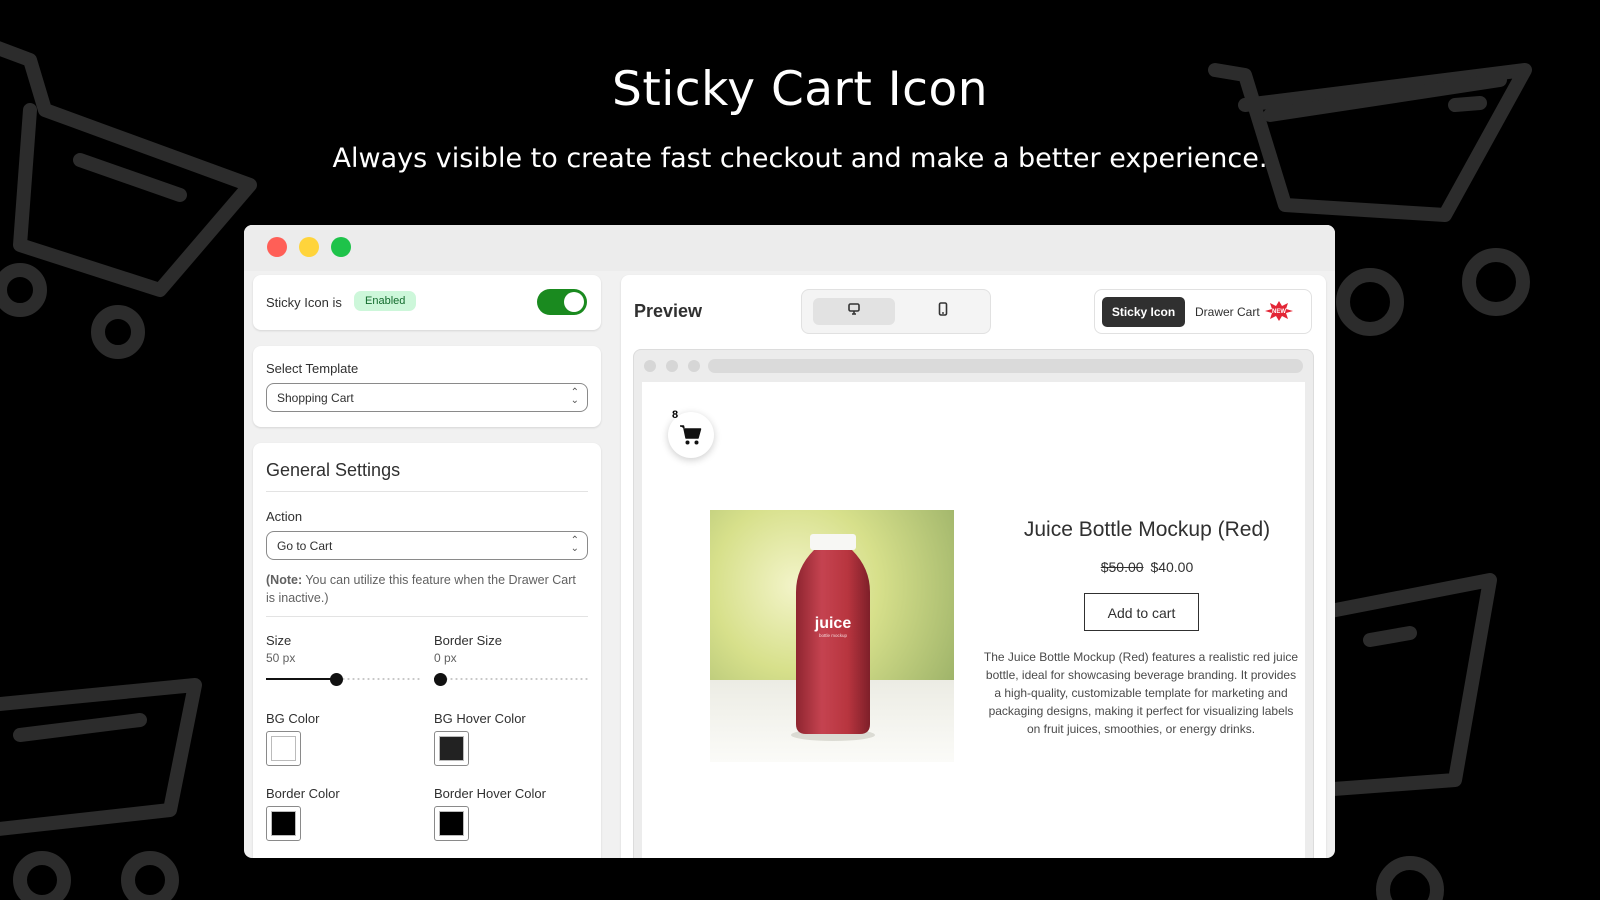 The image size is (1600, 900). I want to click on product-image: juice bottle mockup, so click(832, 636).